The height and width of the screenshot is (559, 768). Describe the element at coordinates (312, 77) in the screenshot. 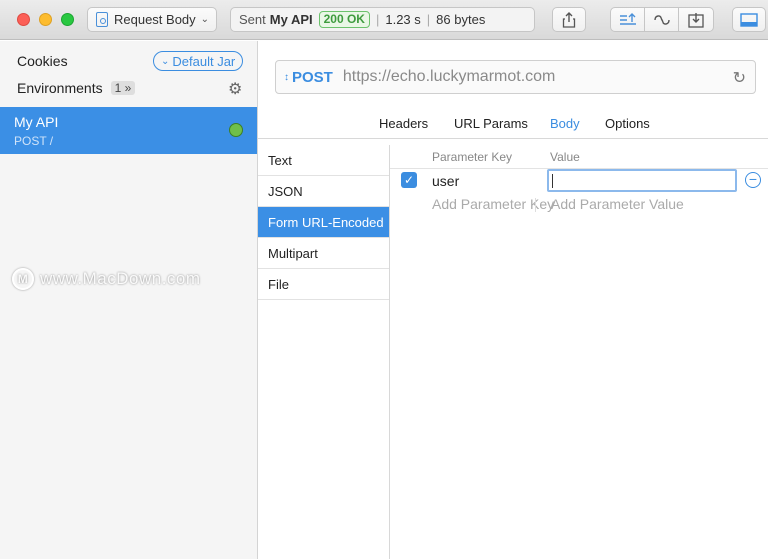

I see `method-label: POST` at that location.